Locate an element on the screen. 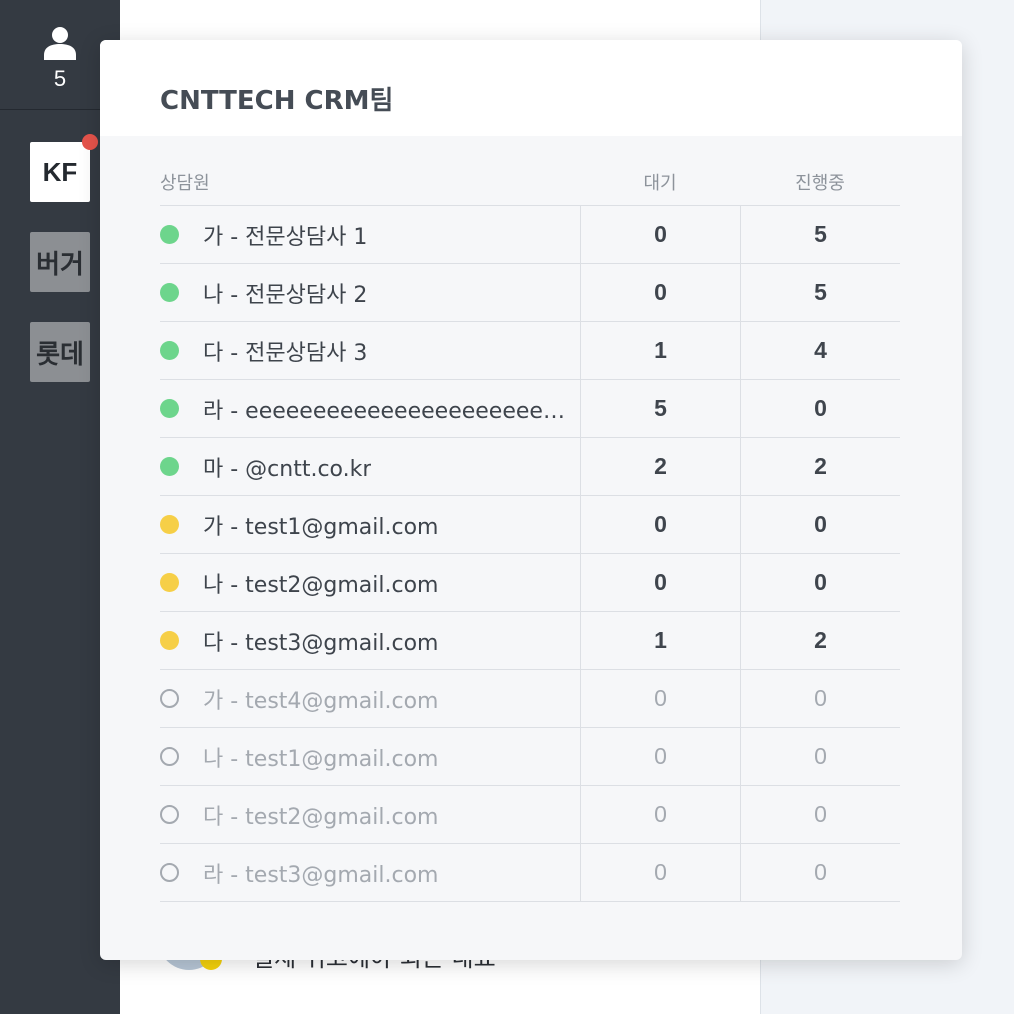 This screenshot has width=1014, height=1014. popup-title: CNTTECH CRM팀 is located at coordinates (277, 101).